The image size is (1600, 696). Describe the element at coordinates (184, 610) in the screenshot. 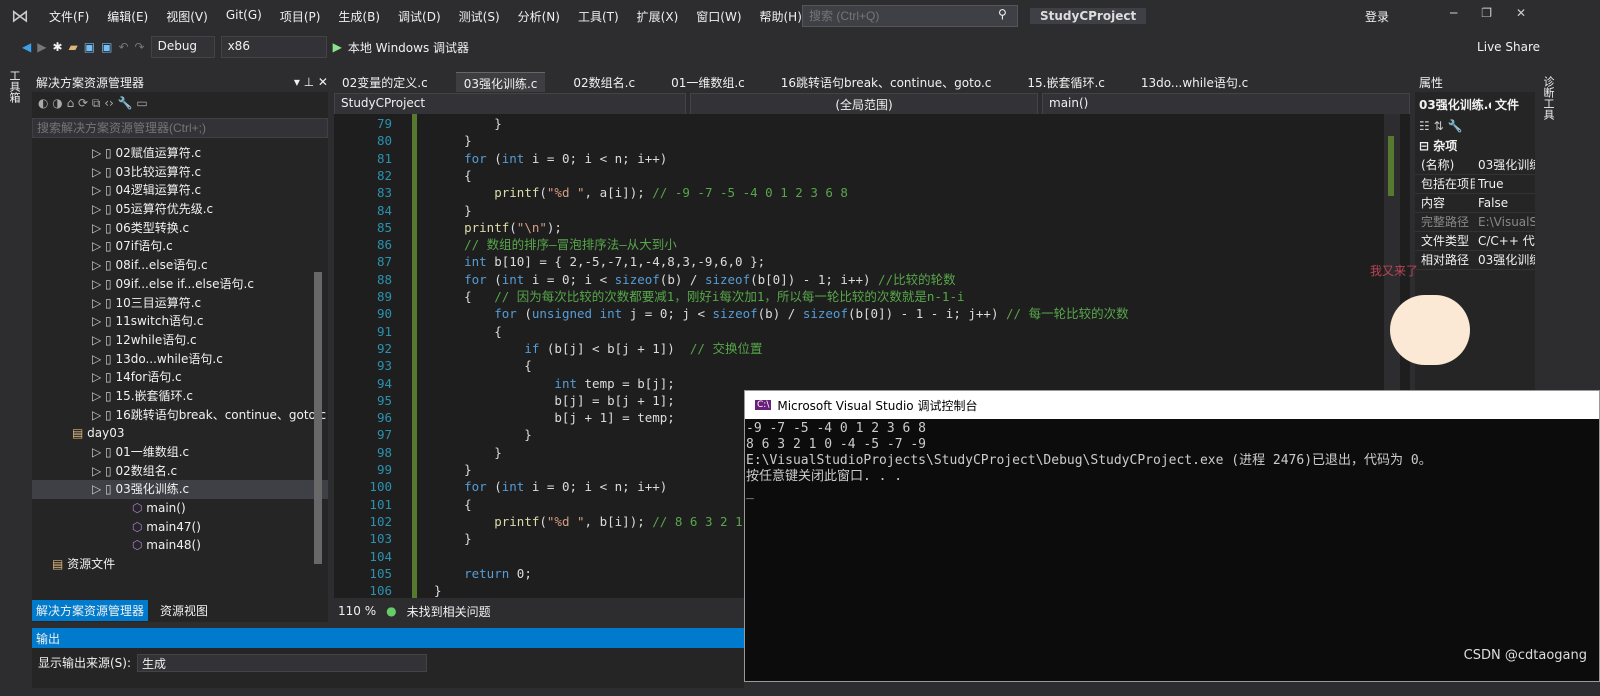

I see `se-tab: 资源视图` at that location.